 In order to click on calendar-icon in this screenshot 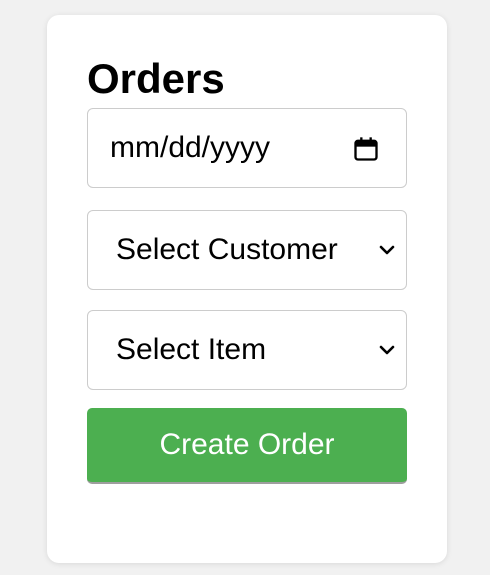, I will do `click(366, 149)`.